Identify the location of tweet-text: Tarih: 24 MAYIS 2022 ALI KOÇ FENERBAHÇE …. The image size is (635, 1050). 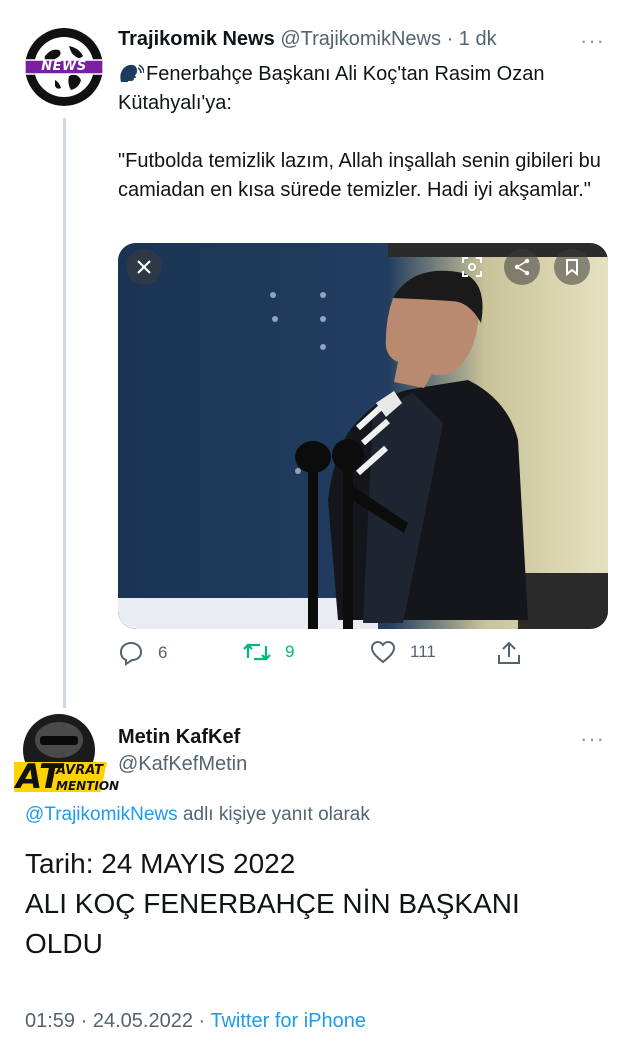
(320, 904).